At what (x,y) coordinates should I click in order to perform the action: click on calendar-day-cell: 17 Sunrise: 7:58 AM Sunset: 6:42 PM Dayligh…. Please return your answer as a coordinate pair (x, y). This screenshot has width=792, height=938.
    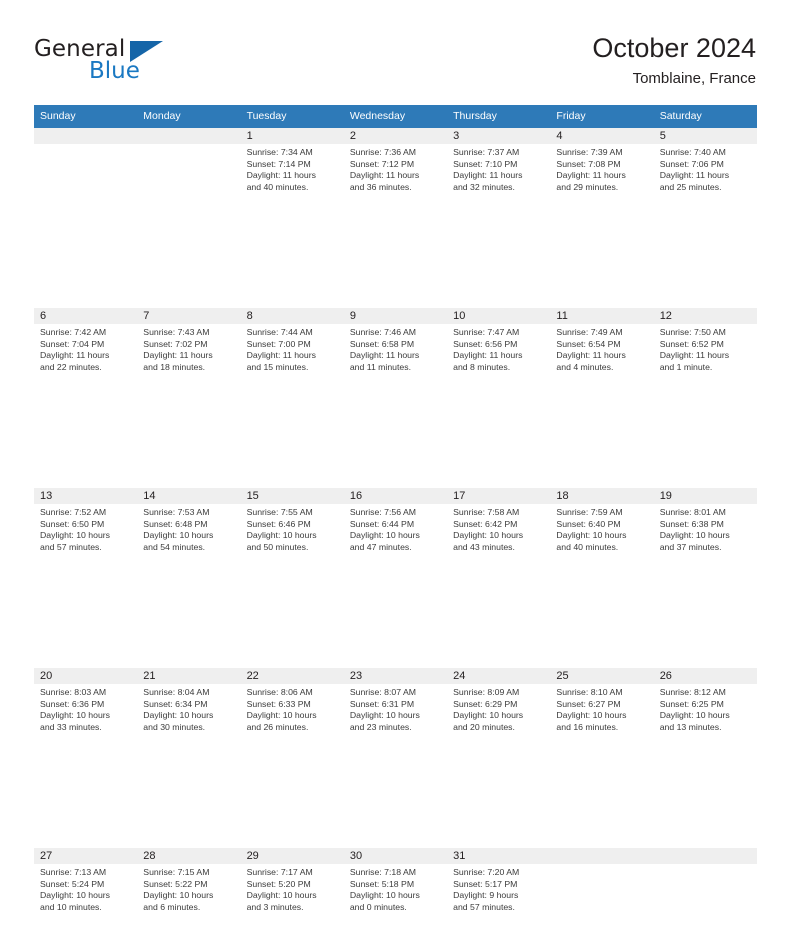
    Looking at the image, I should click on (499, 533).